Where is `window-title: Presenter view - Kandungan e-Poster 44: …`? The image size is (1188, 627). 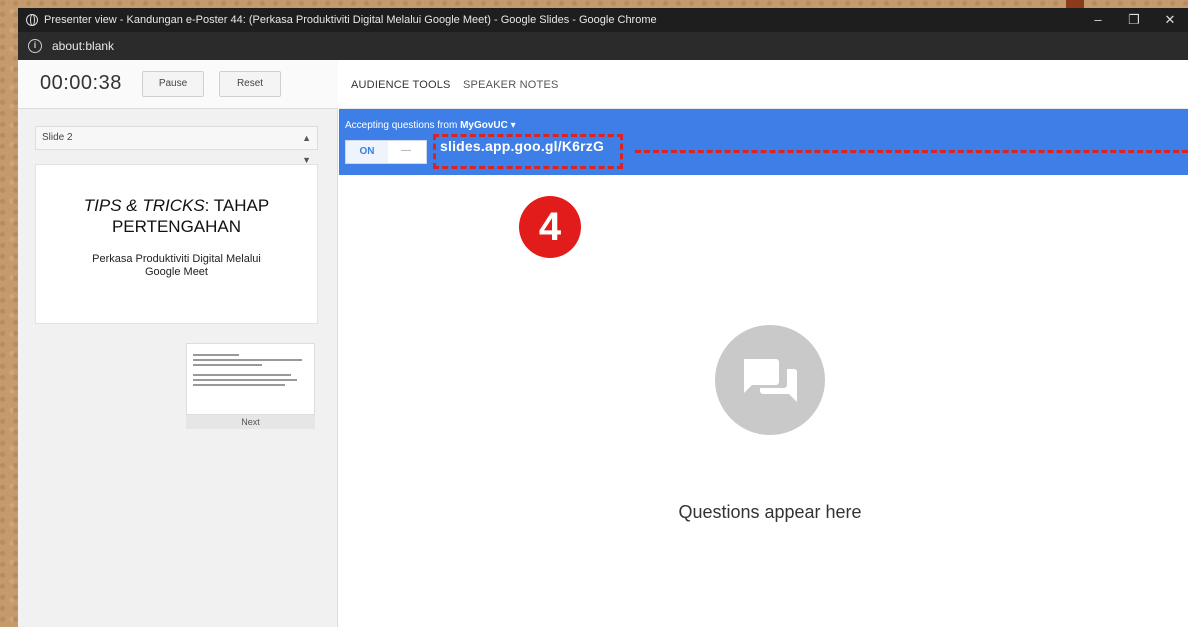
window-title: Presenter view - Kandungan e-Poster 44: … is located at coordinates (350, 20).